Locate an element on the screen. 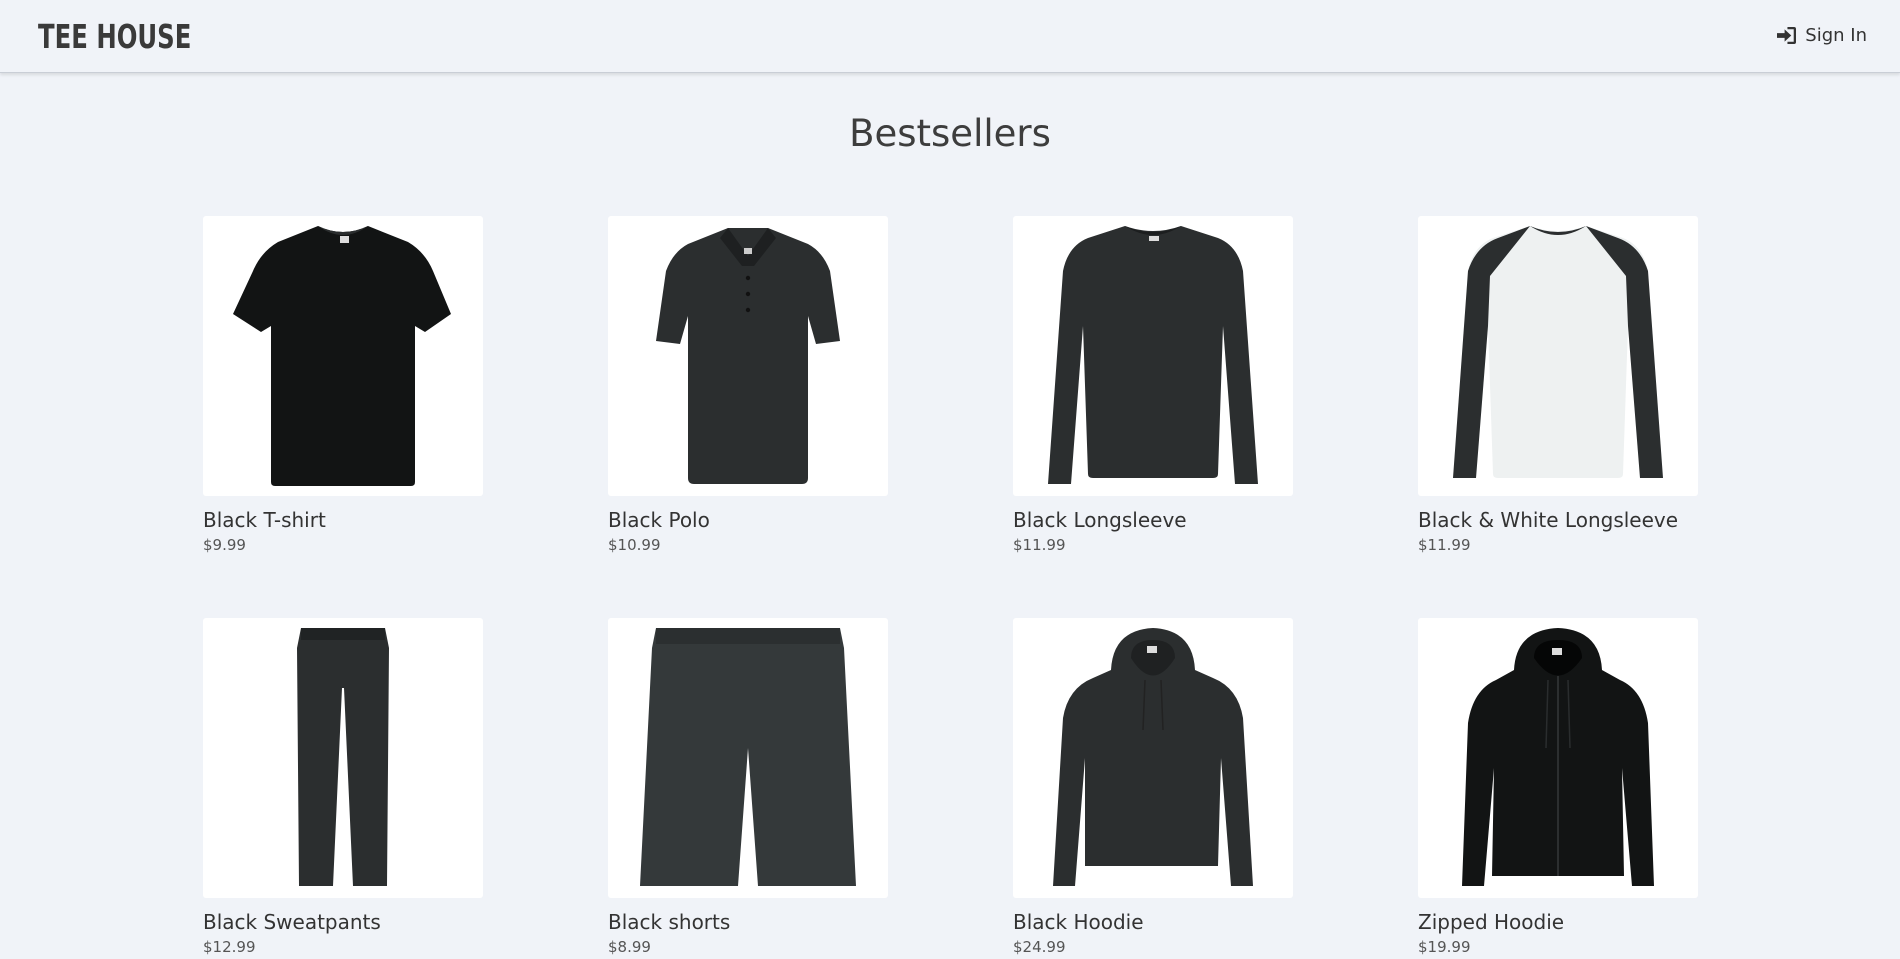 The width and height of the screenshot is (1900, 959). product-name: Black Polo is located at coordinates (748, 520).